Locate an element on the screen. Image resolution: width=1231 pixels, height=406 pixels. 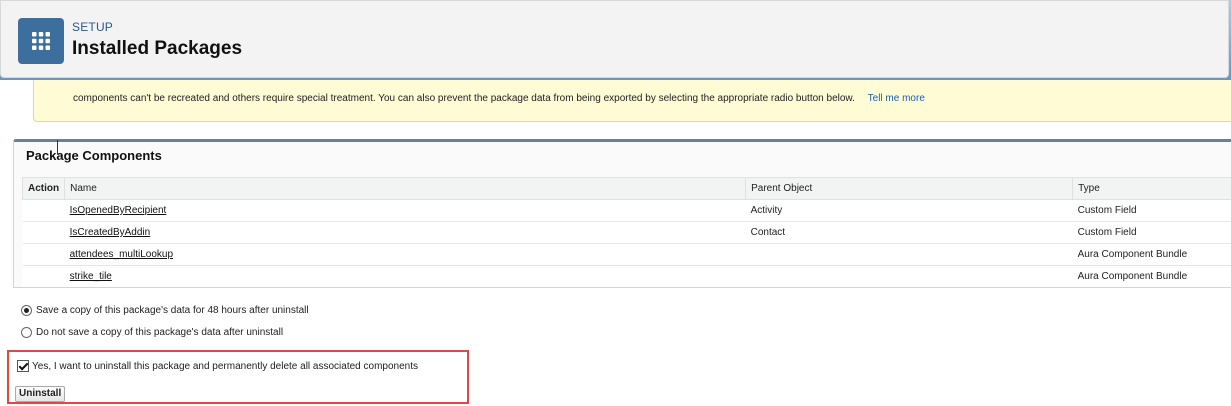
column-header-parent-object: Parent Object is located at coordinates (909, 188).